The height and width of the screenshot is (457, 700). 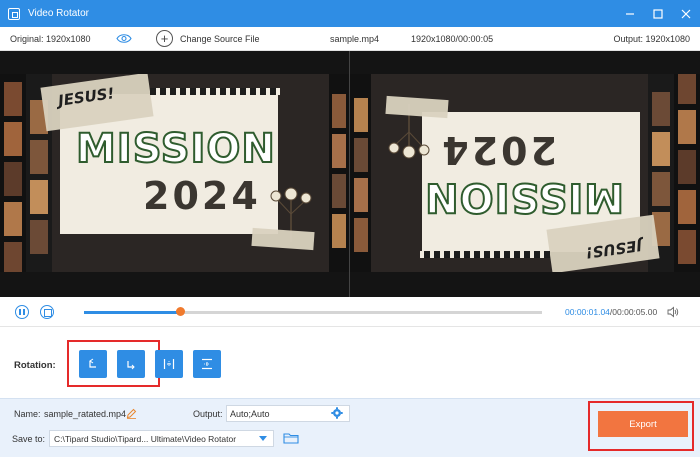 I want to click on edit-icon, so click(x=131, y=413).